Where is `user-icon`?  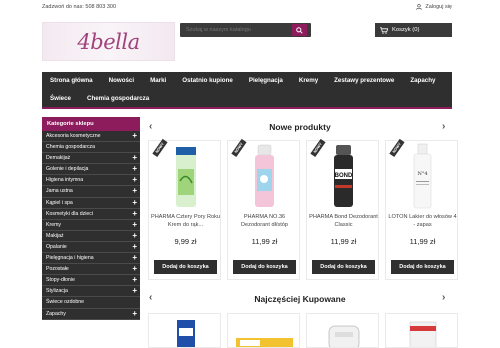
user-icon is located at coordinates (419, 7).